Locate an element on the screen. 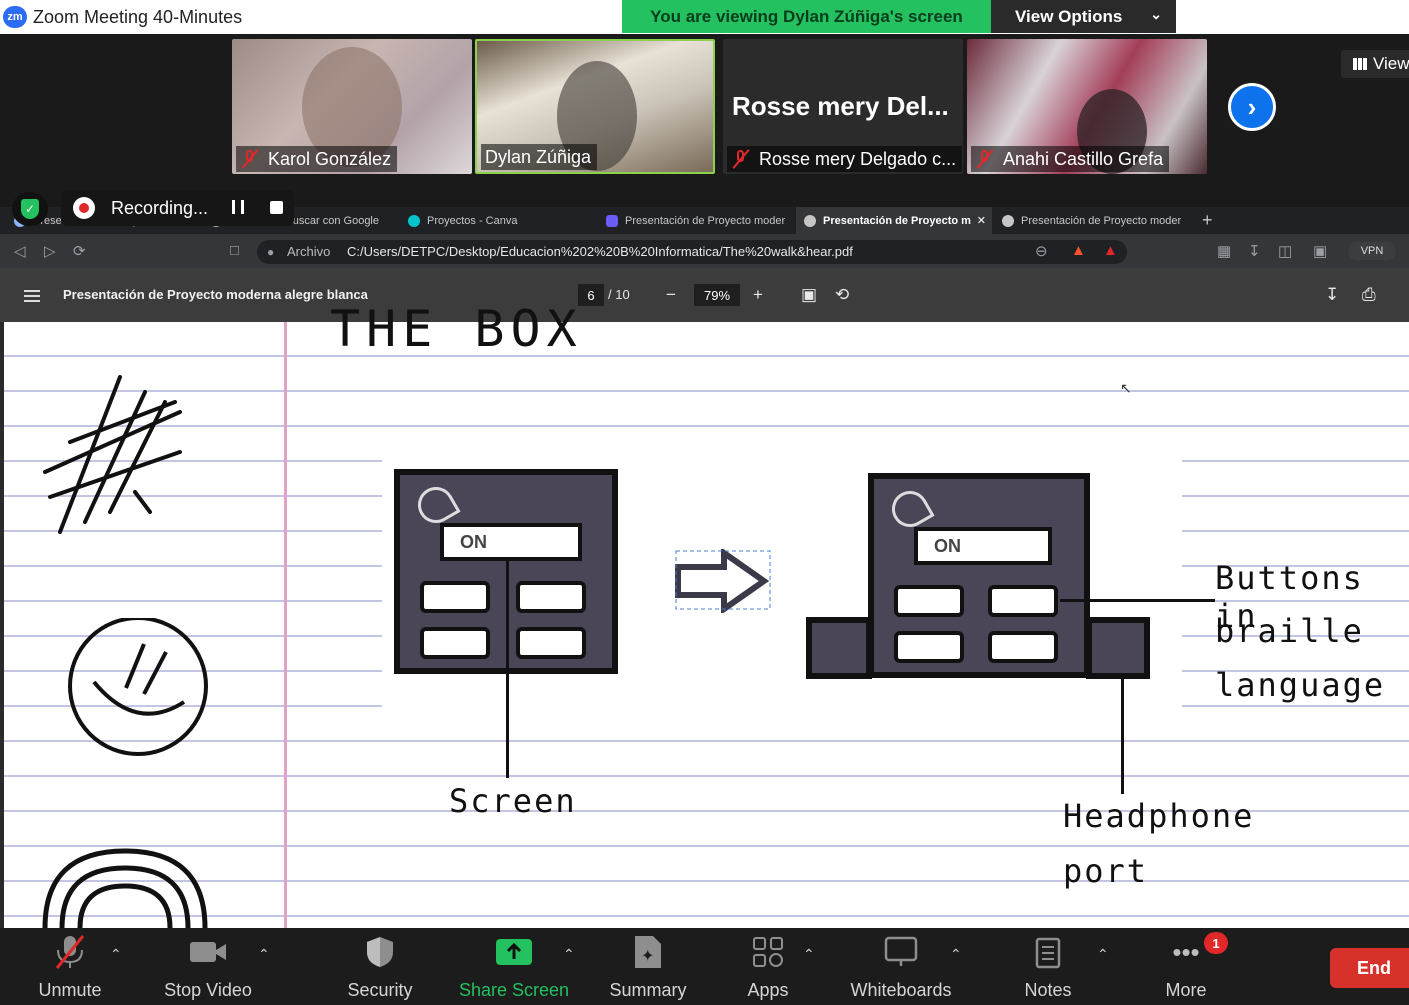 The height and width of the screenshot is (1005, 1409). video-tile-dylan: Dylan Zúñiga is located at coordinates (595, 106).